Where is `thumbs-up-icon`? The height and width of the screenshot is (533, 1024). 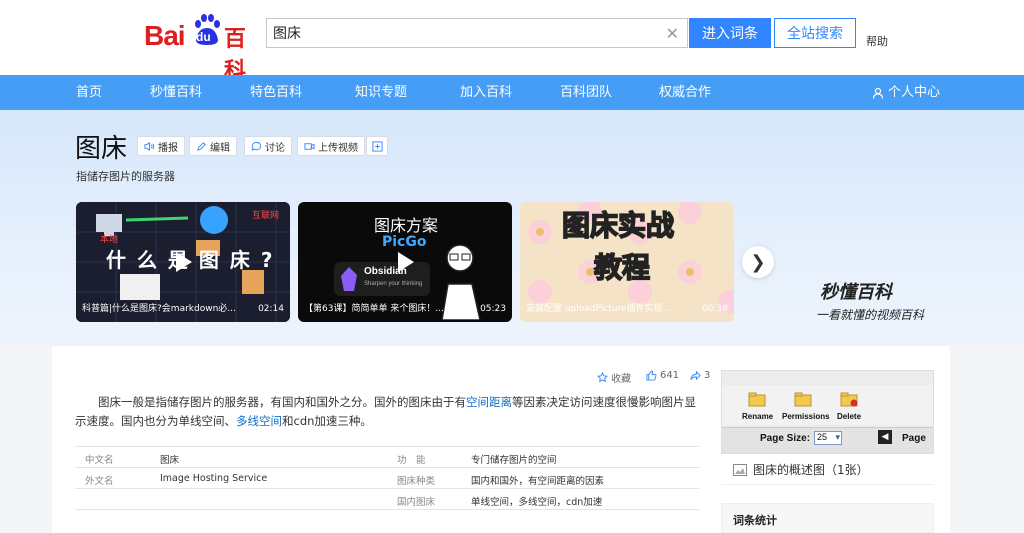 thumbs-up-icon is located at coordinates (651, 375).